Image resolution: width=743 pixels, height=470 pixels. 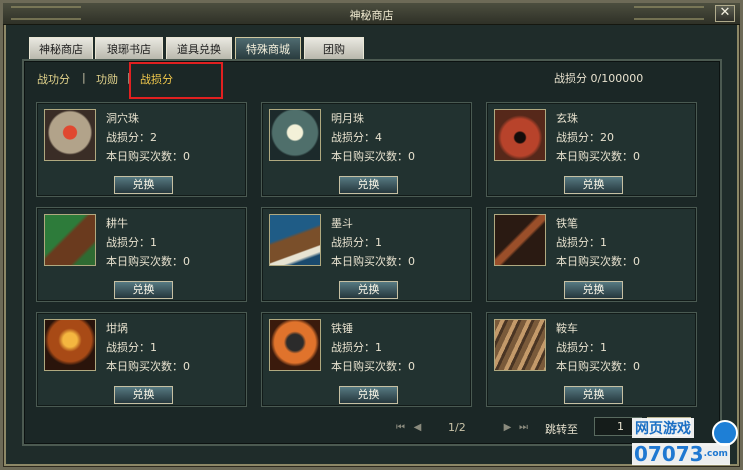 I want to click on watermark-suffix: .com, so click(x=715, y=454).